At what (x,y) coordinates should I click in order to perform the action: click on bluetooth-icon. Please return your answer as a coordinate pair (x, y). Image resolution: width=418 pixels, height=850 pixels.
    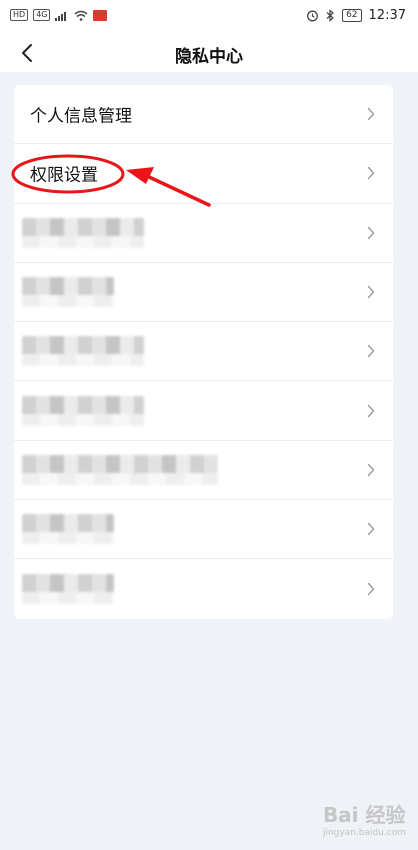
    Looking at the image, I should click on (330, 15).